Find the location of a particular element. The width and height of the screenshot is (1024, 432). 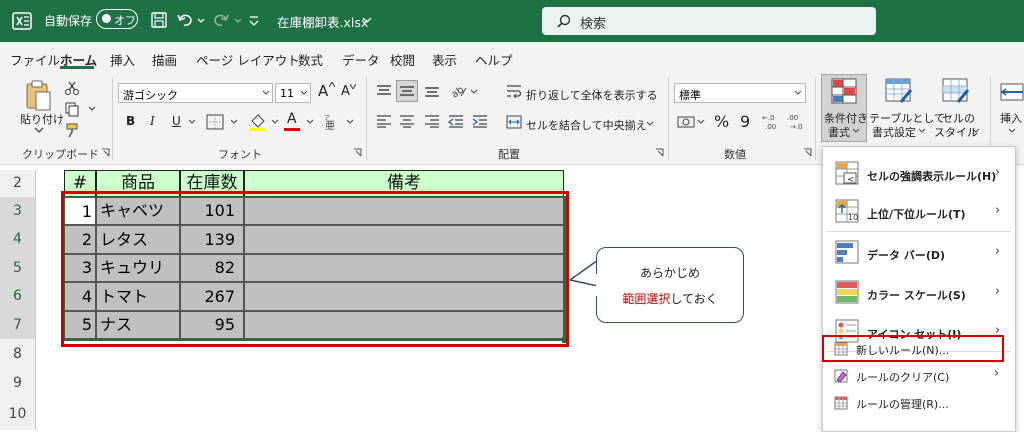

phonetic-dropdown-icon is located at coordinates (350, 122).